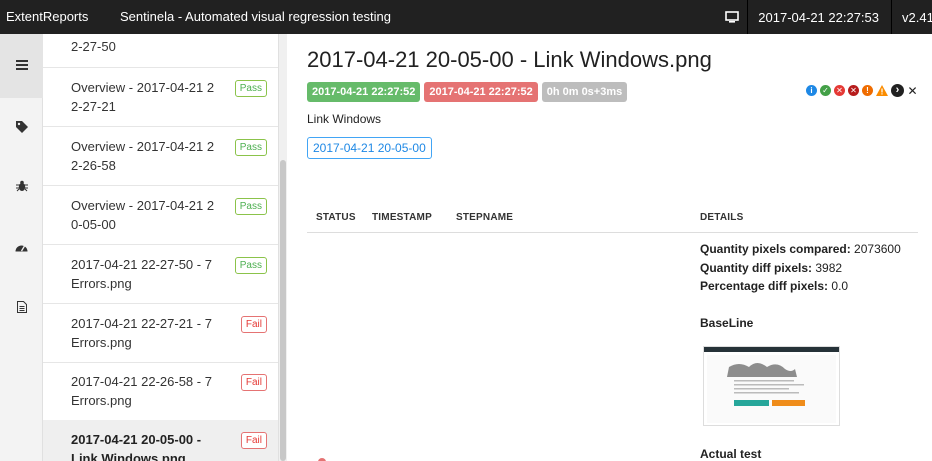 Image resolution: width=932 pixels, height=461 pixels. I want to click on metric-label: Quantity pixels compared:, so click(775, 249).